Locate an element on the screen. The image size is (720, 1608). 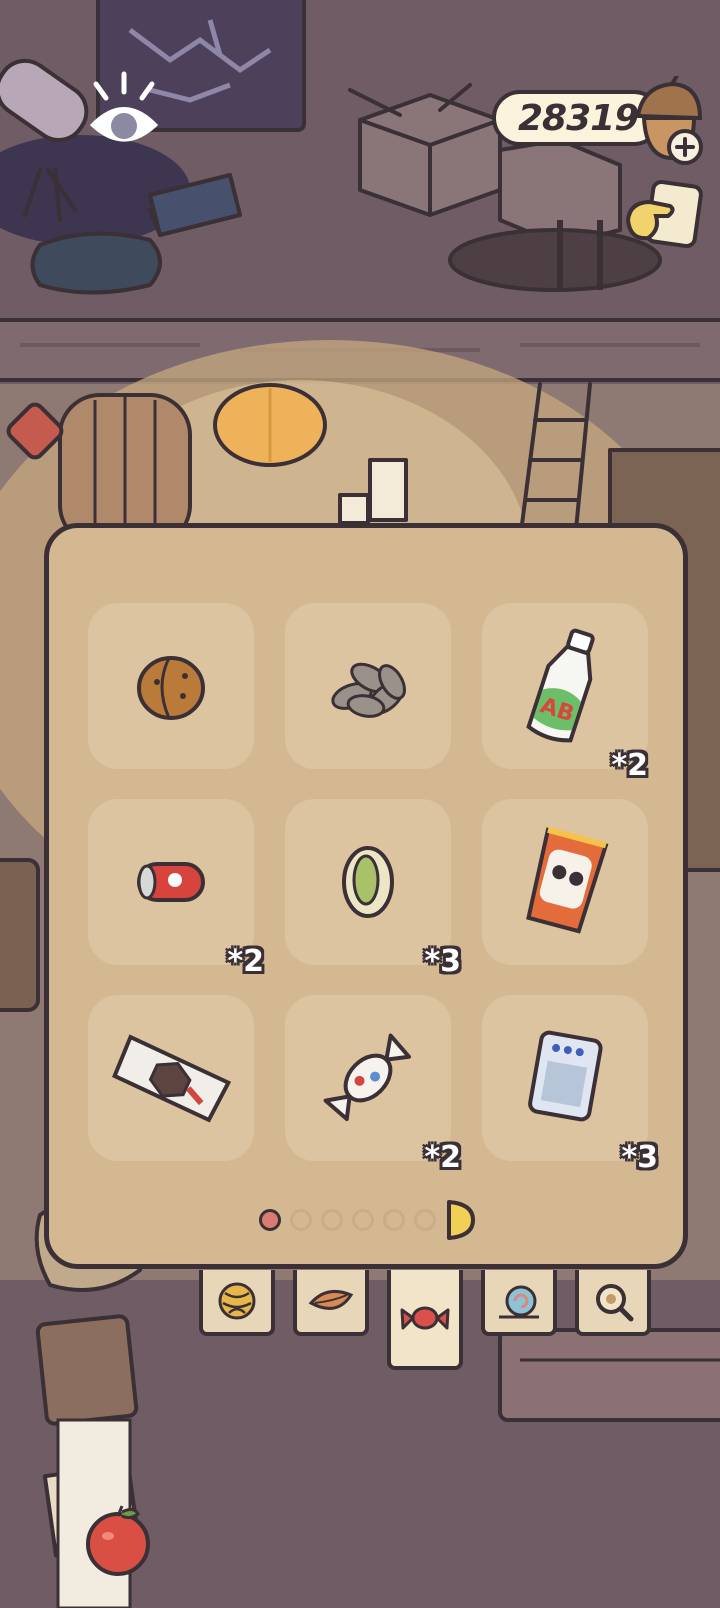
item-slot-chocolate-bar is located at coordinates (171, 1078).